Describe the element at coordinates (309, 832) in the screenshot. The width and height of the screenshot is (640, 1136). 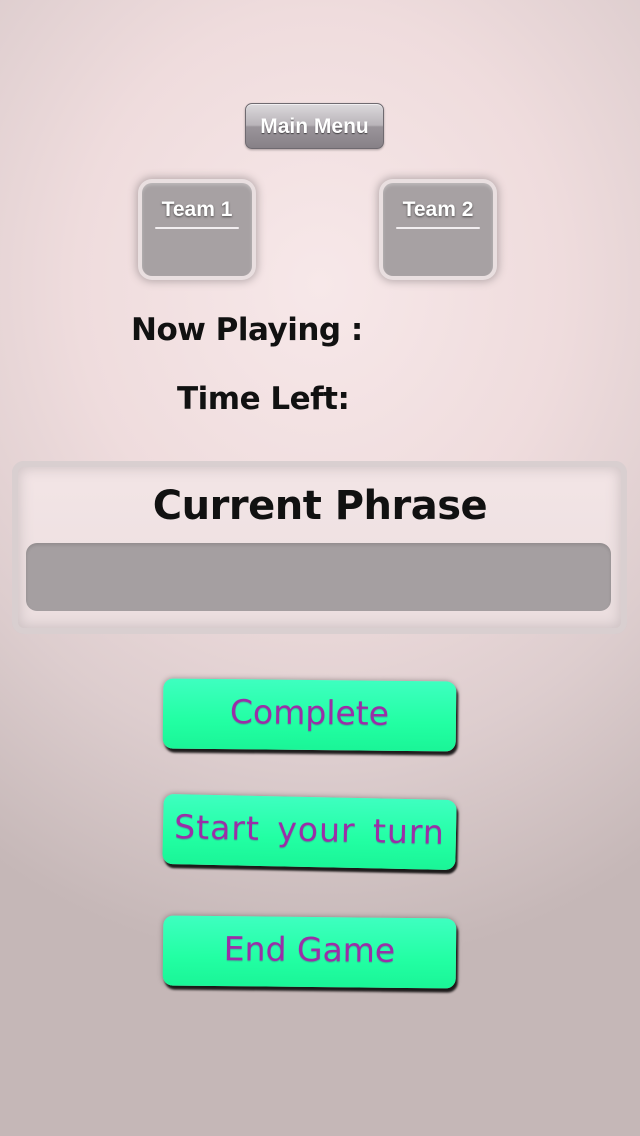
I see `start-turn-button: Start your turn` at that location.